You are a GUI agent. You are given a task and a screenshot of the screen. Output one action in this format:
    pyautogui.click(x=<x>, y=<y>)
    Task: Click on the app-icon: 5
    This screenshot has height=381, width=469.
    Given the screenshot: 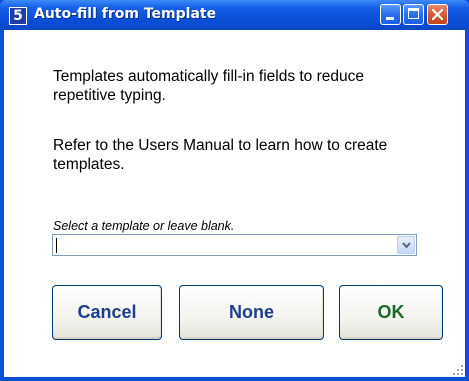 What is the action you would take?
    pyautogui.click(x=18, y=16)
    